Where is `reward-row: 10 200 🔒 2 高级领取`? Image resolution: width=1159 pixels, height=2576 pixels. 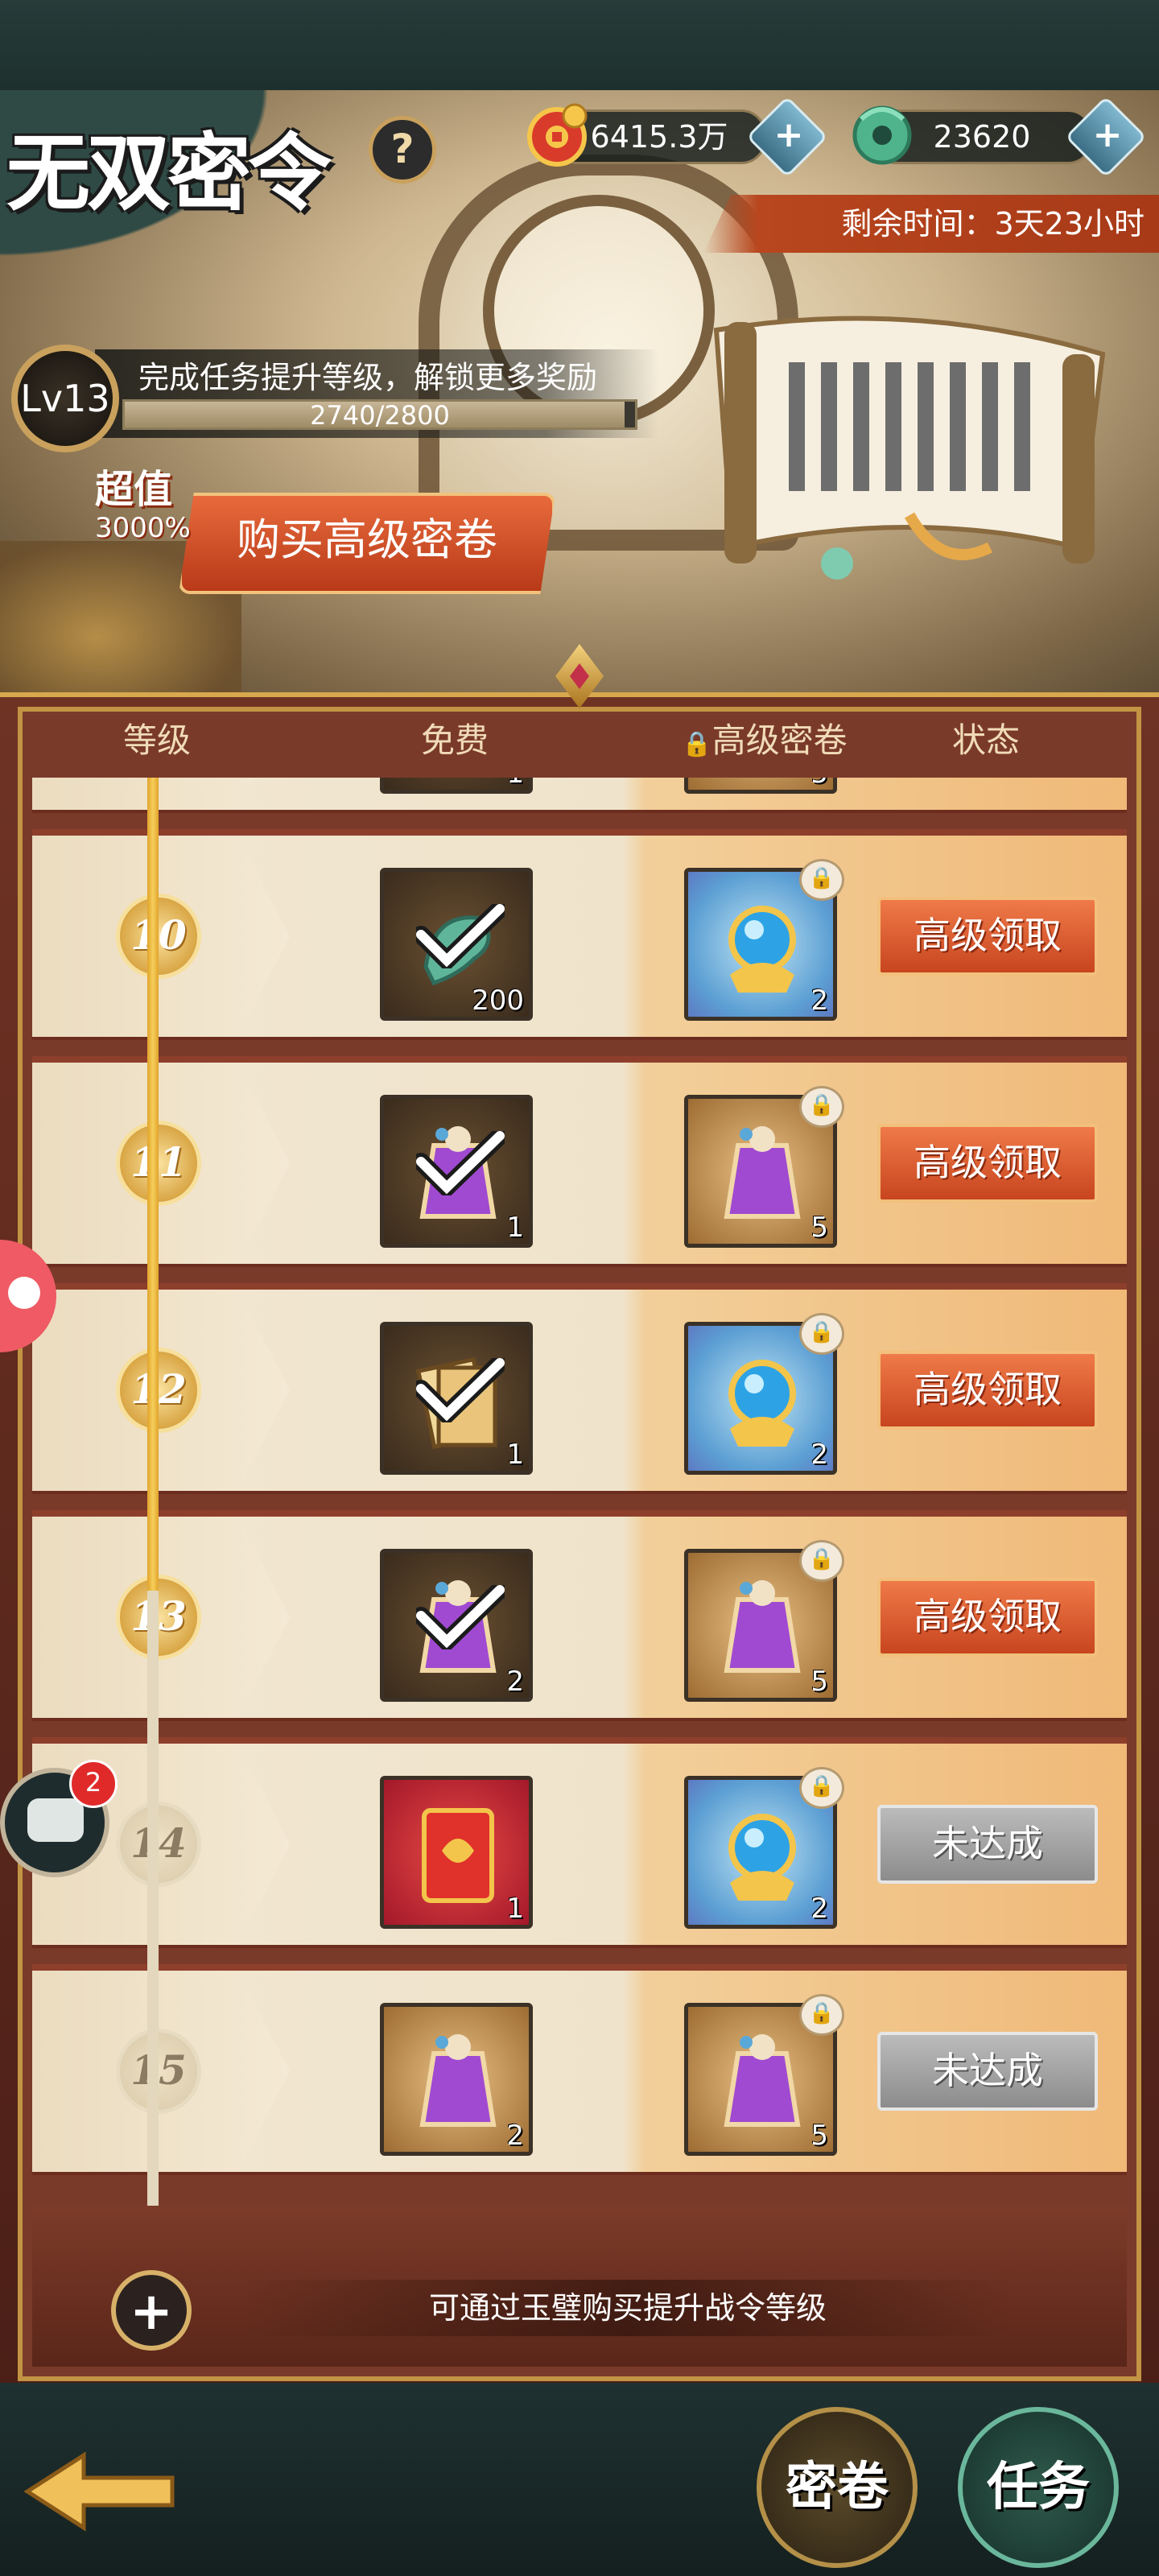
reward-row: 10 200 🔒 2 高级领取 is located at coordinates (579, 934).